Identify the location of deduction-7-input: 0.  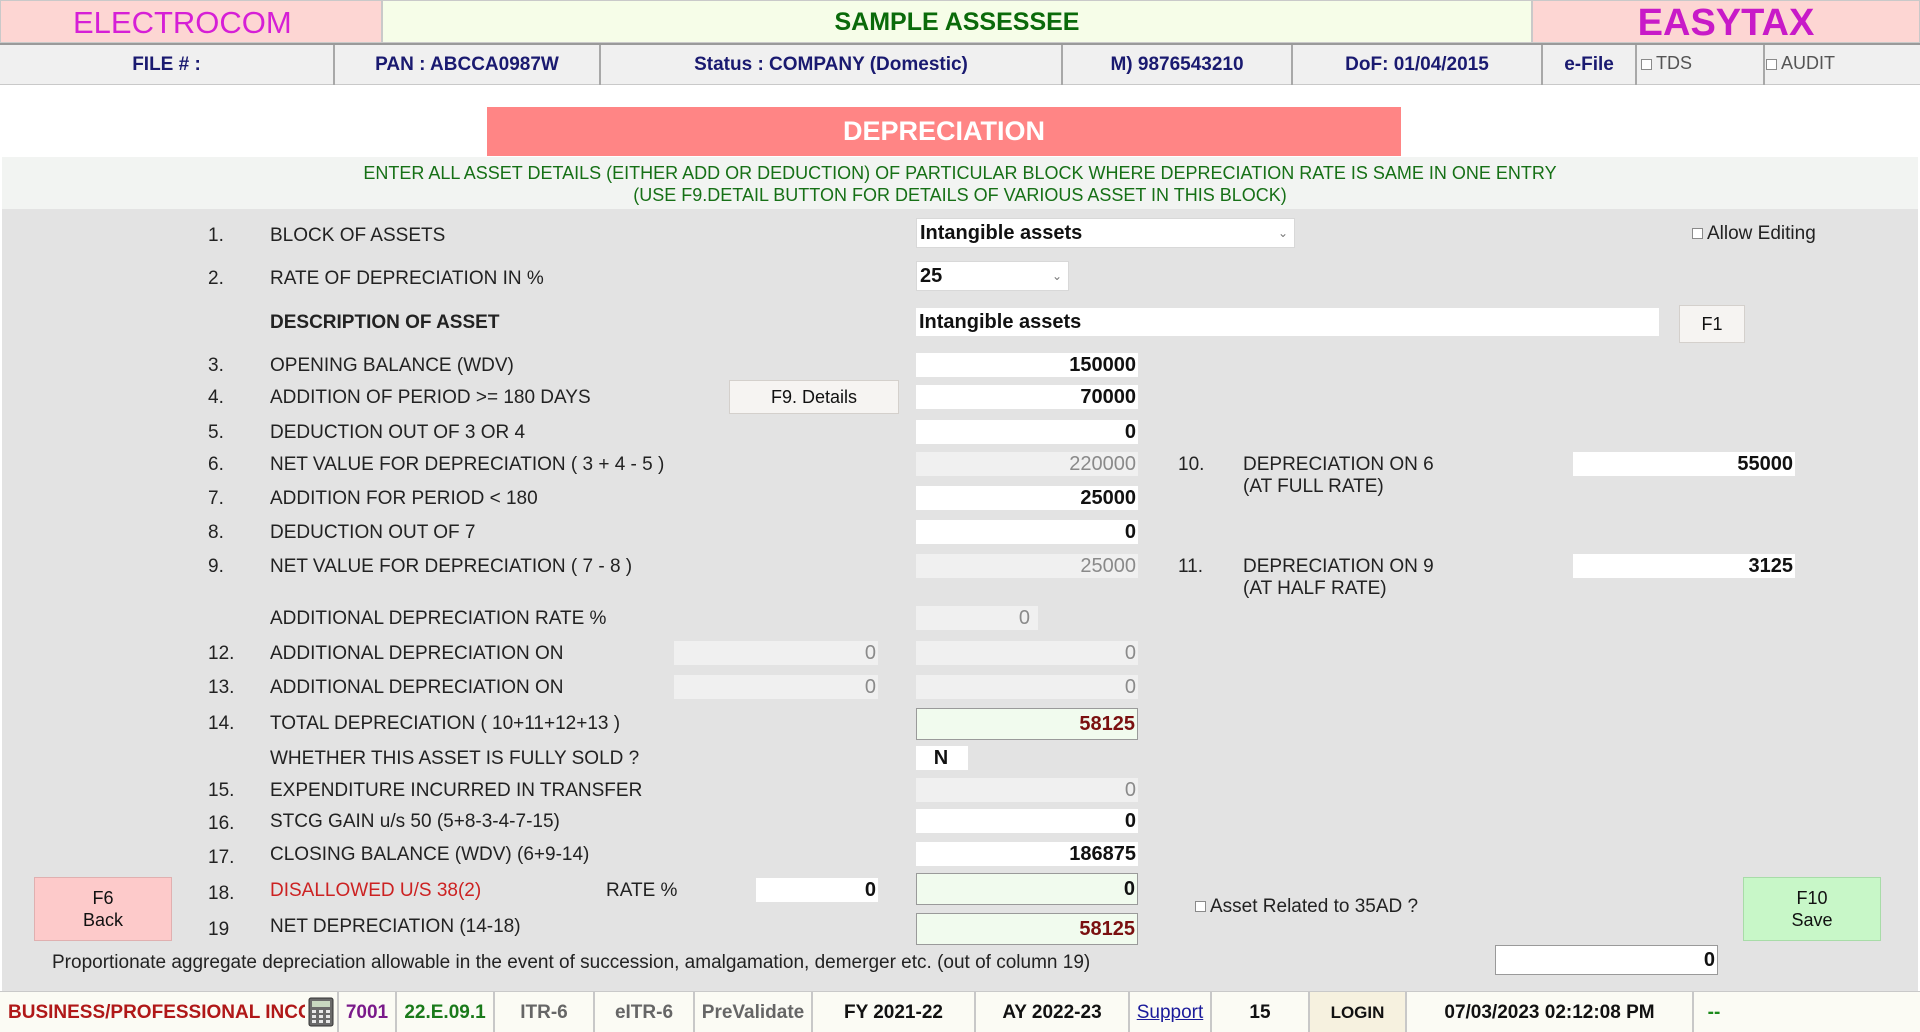
(1027, 532).